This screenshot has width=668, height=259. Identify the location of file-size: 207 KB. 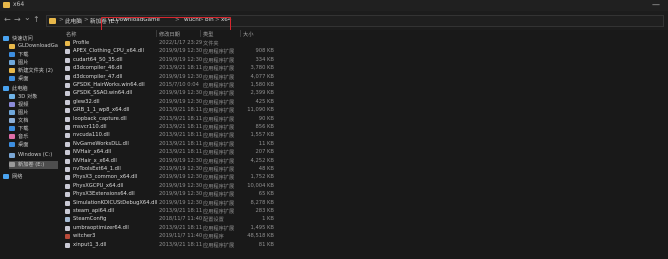
(264, 152).